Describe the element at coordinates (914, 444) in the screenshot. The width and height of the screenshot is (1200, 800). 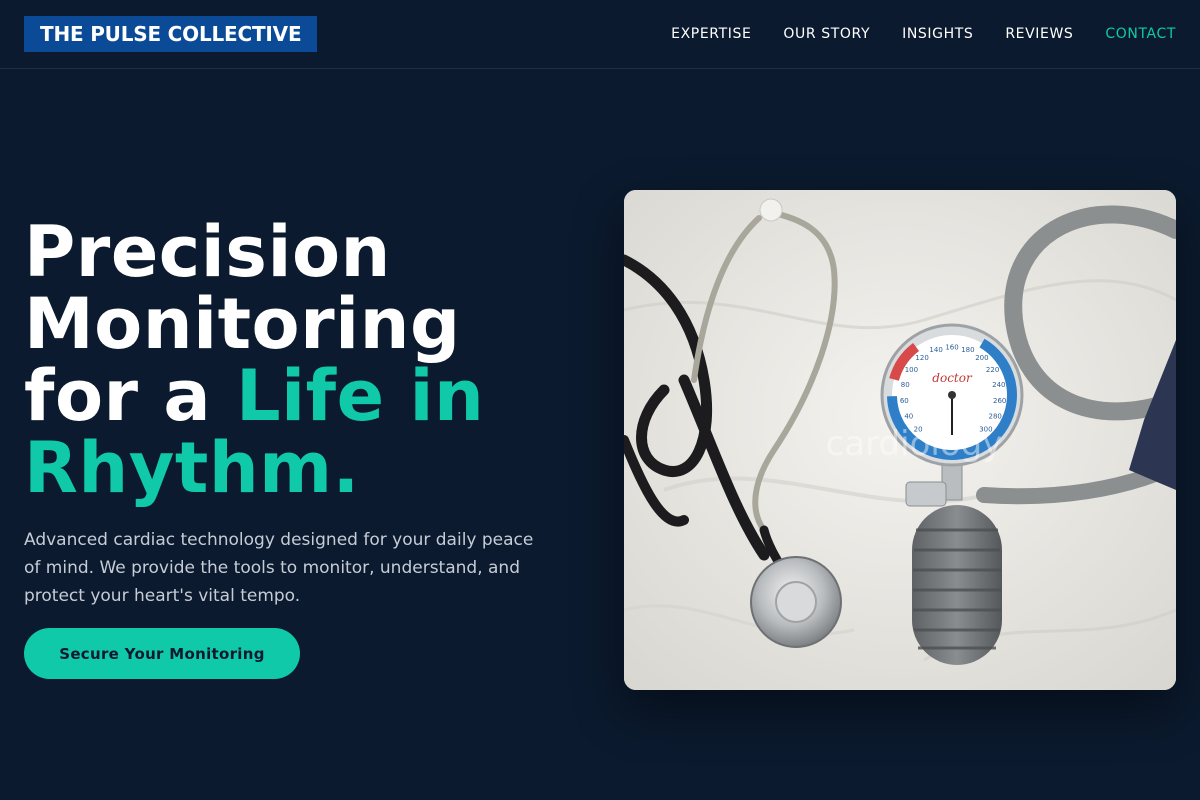
I see `image-watermark-text: cardiology` at that location.